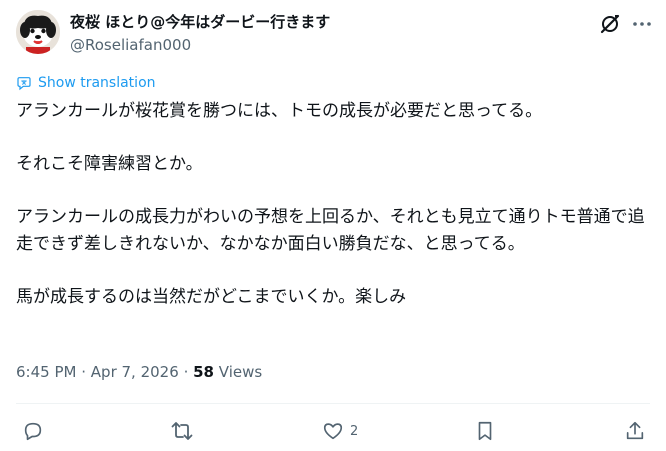 The width and height of the screenshot is (666, 451). I want to click on action-bar: 2, so click(333, 431).